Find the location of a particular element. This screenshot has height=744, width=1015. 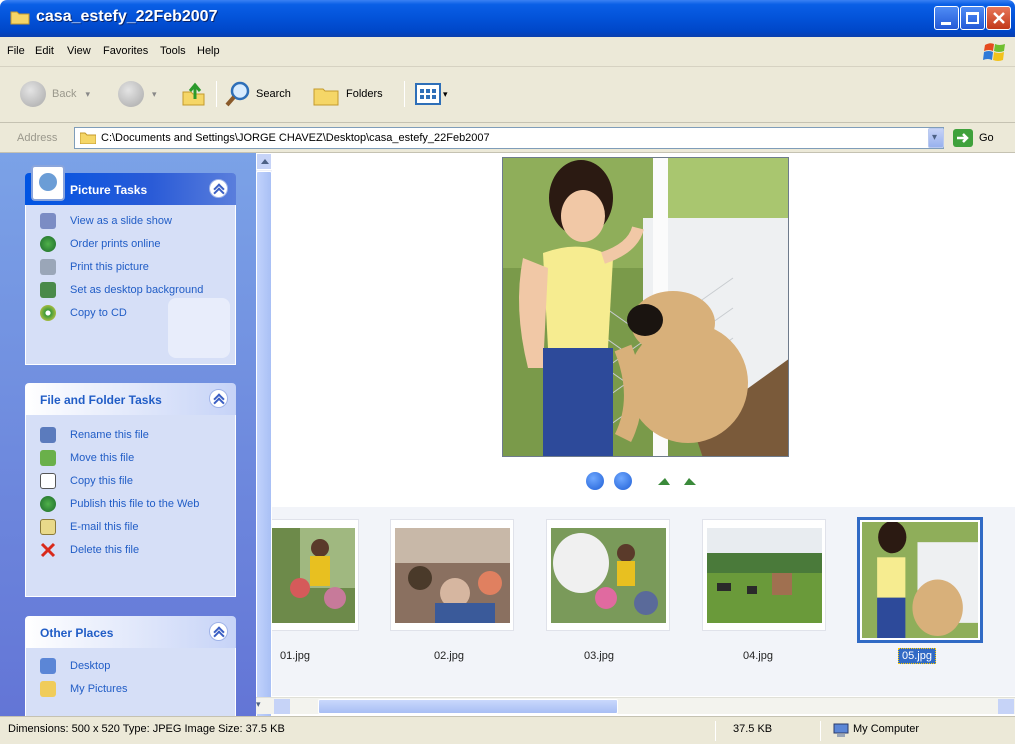

minimize-button is located at coordinates (946, 18).